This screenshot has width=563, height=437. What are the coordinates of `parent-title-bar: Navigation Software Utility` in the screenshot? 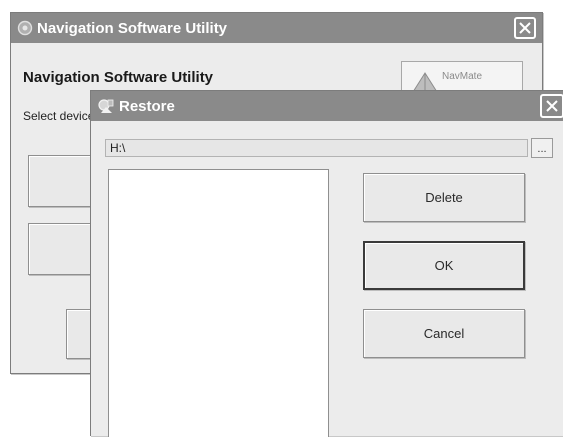 It's located at (276, 28).